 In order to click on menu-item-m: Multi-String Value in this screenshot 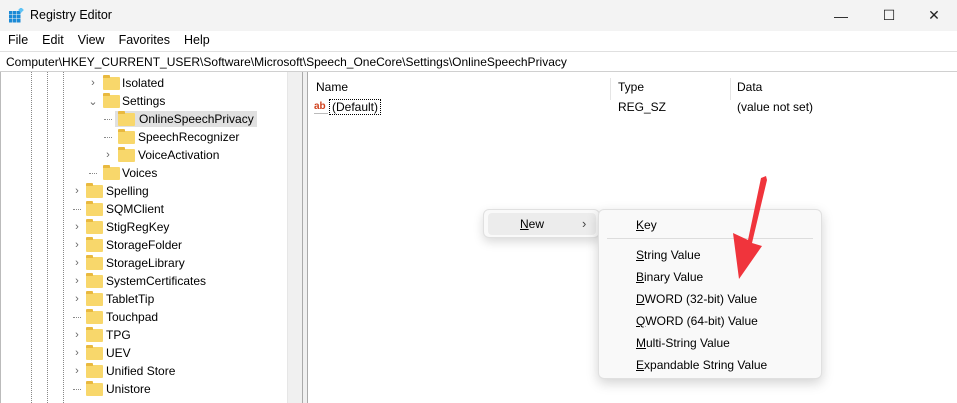, I will do `click(683, 343)`.